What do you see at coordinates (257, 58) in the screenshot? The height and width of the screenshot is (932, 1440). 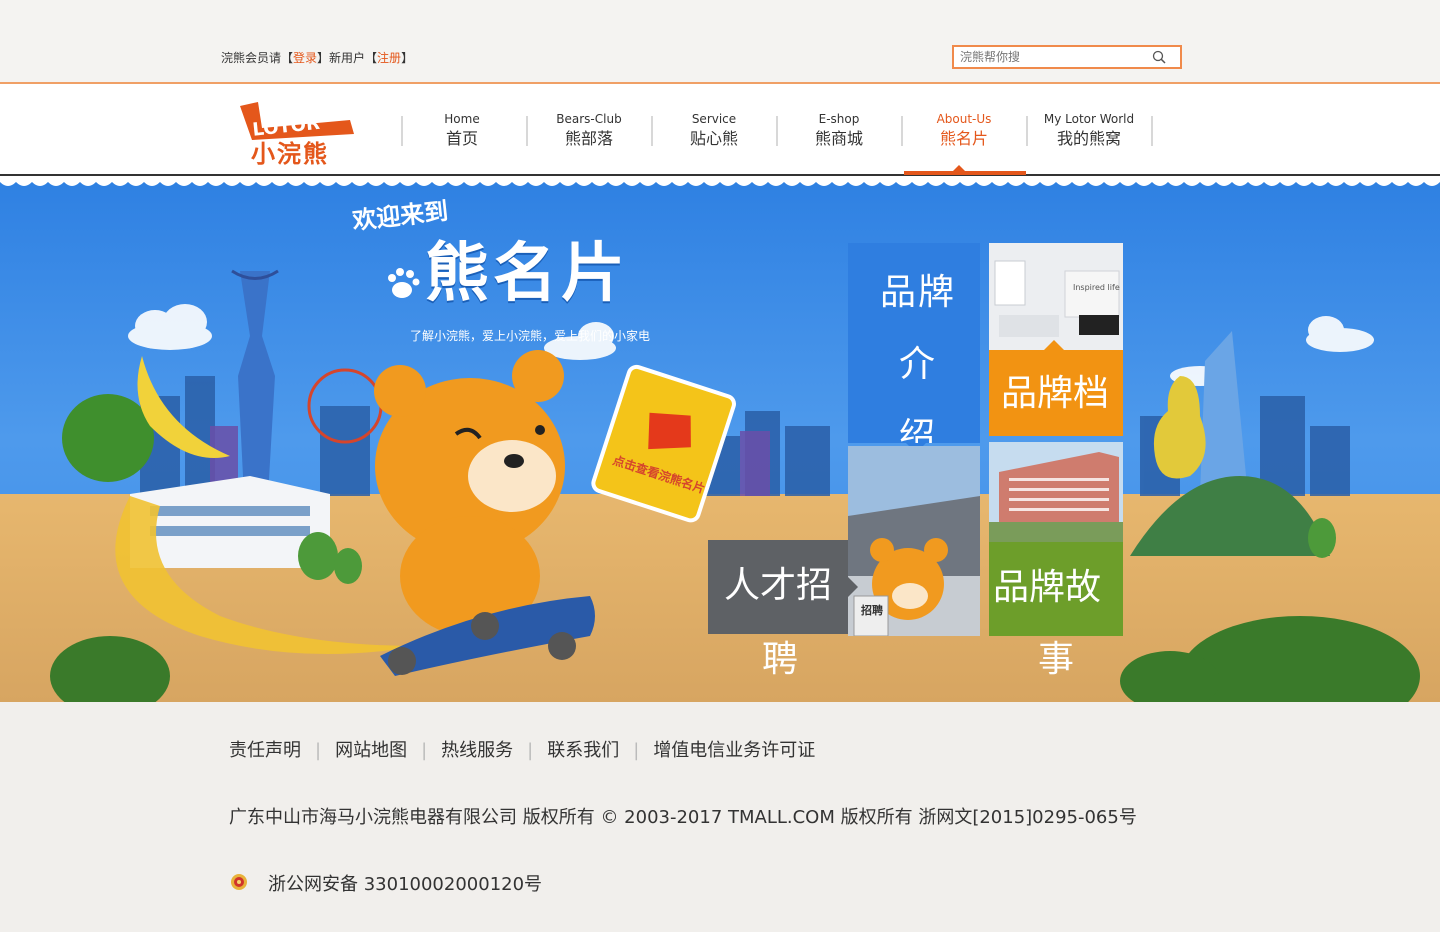 I see `member-prefix: 浣熊会员请【` at bounding box center [257, 58].